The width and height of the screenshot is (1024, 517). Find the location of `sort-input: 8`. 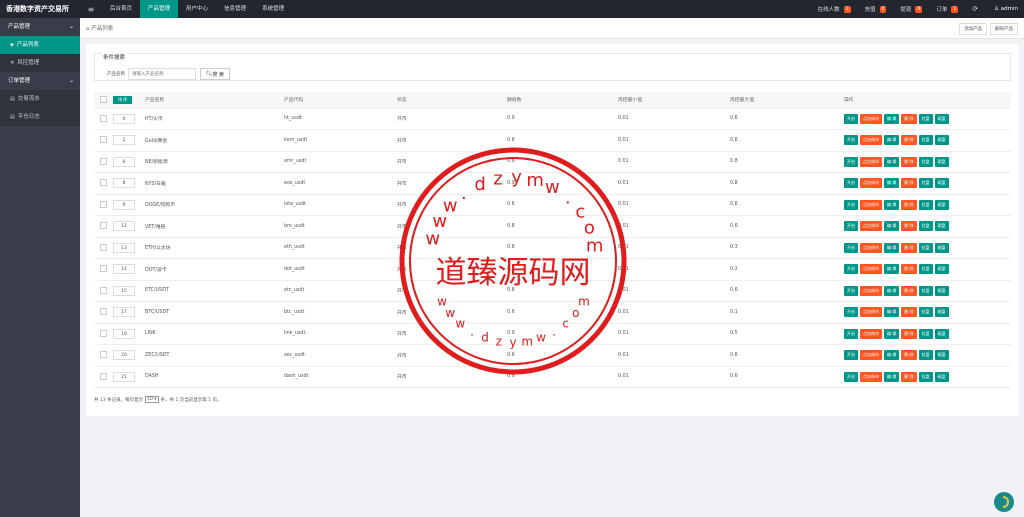

sort-input: 8 is located at coordinates (124, 183).